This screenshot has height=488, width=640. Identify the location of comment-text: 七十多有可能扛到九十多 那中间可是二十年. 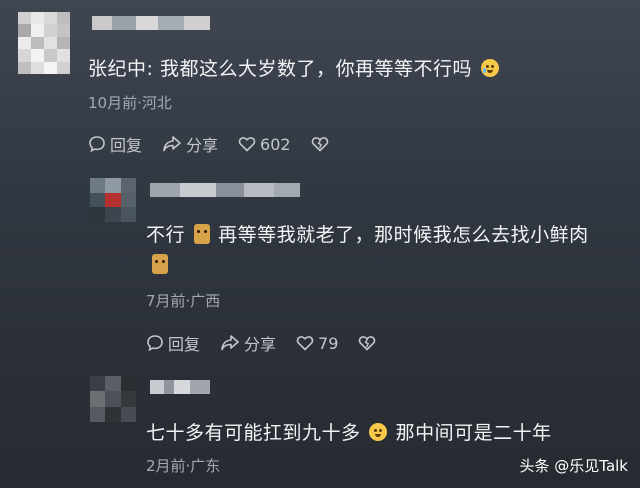
(349, 431).